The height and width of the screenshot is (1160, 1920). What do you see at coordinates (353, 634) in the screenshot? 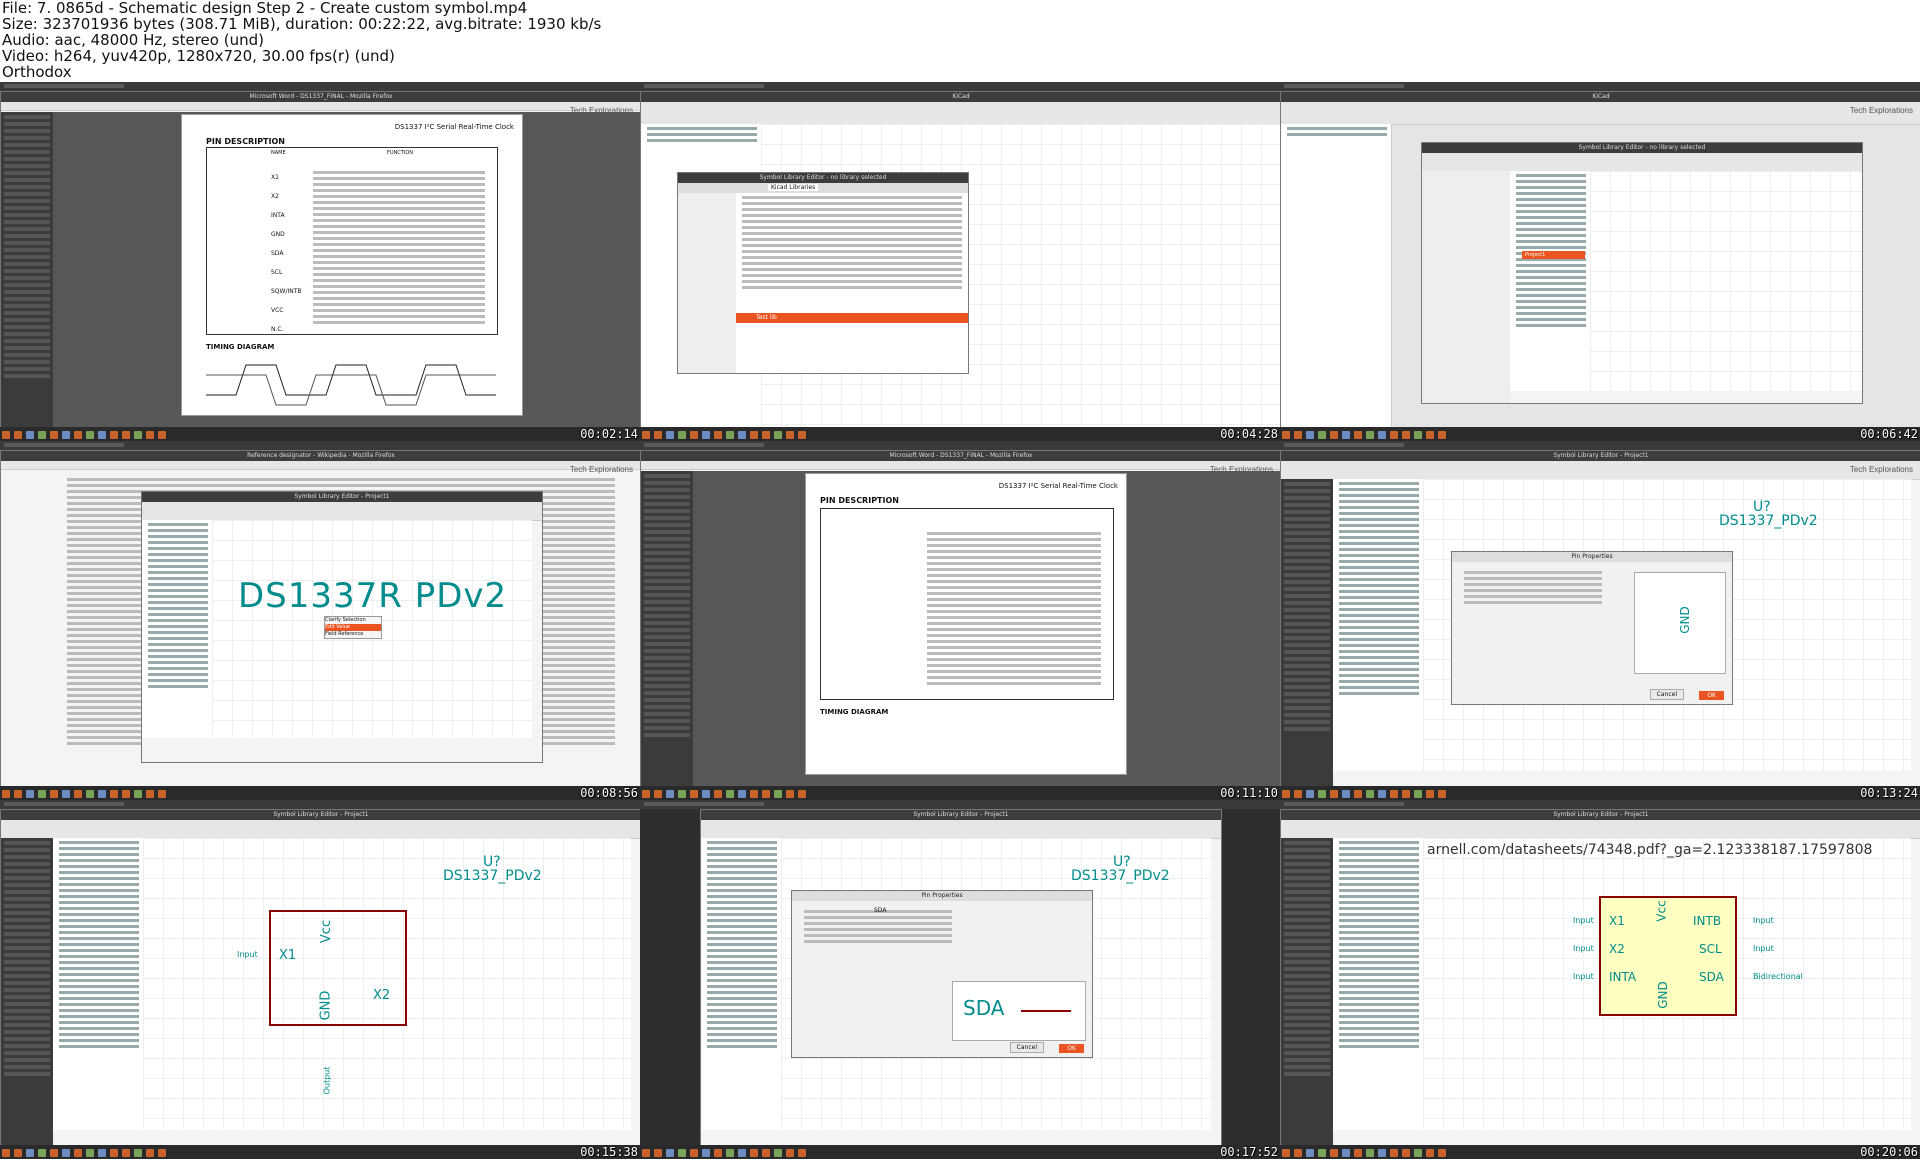
I see `menu-item: Field Reference` at bounding box center [353, 634].